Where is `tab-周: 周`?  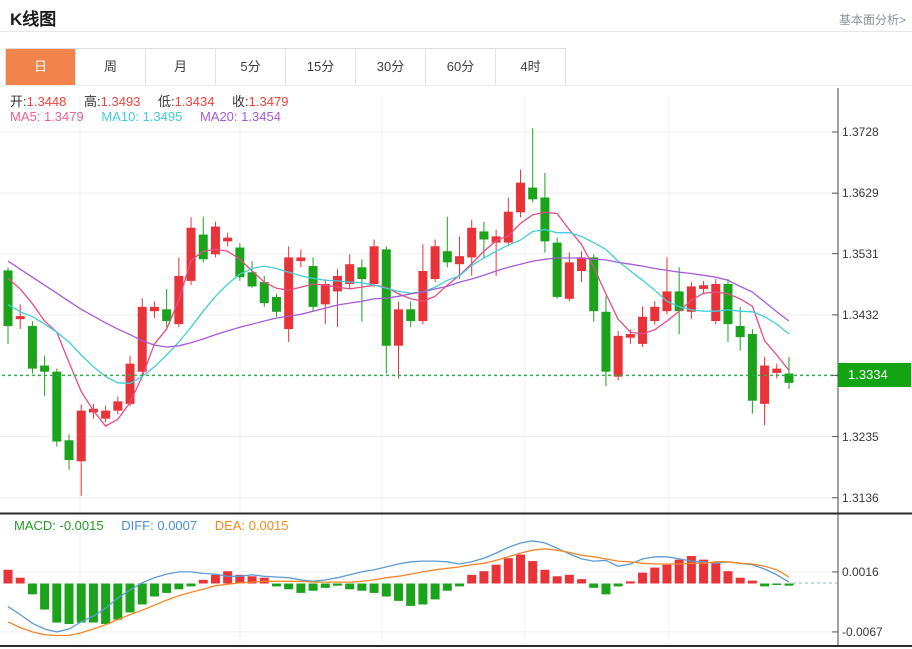 tab-周: 周 is located at coordinates (111, 67).